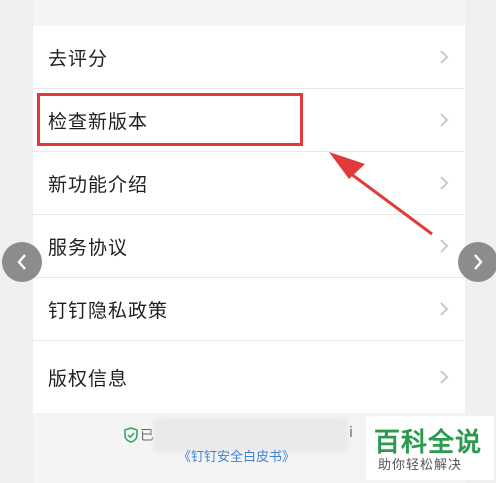 Image resolution: width=496 pixels, height=483 pixels. I want to click on menu-item-label: 新功能介绍, so click(98, 184).